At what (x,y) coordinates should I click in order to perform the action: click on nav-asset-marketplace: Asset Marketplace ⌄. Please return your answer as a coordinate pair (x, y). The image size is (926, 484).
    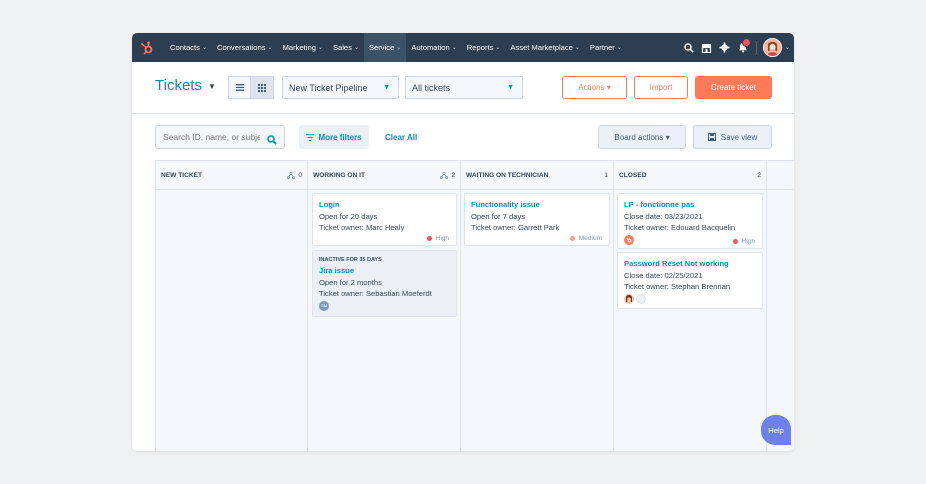
    Looking at the image, I should click on (545, 47).